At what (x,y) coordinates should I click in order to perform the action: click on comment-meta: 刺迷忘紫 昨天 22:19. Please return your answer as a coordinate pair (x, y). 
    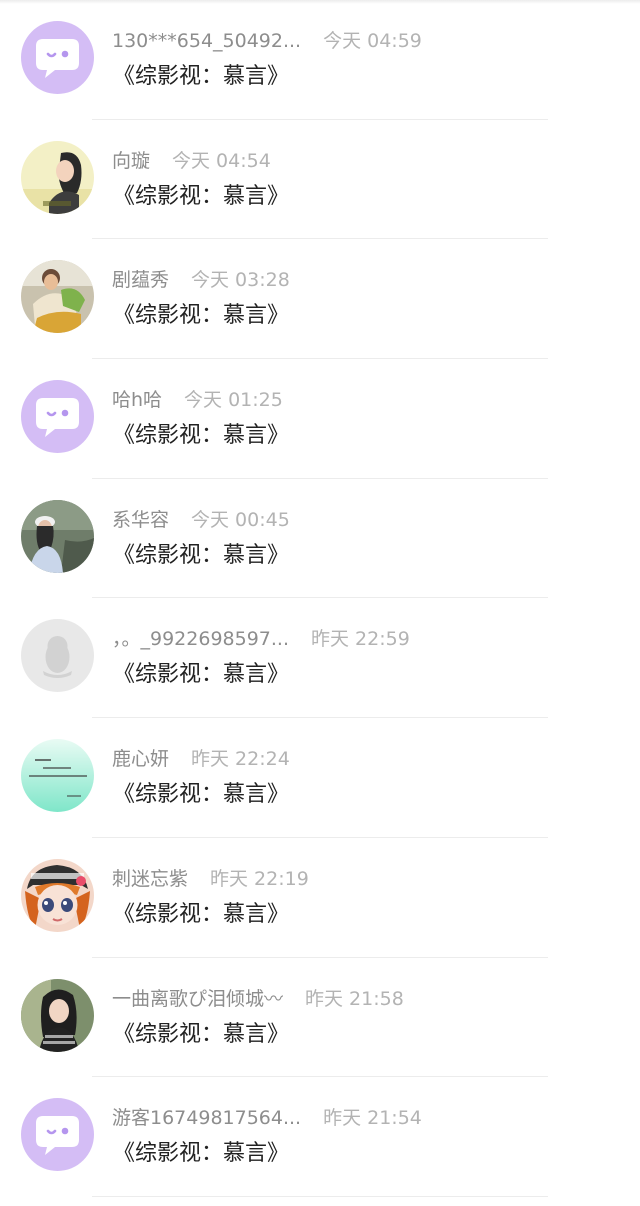
    Looking at the image, I should click on (210, 879).